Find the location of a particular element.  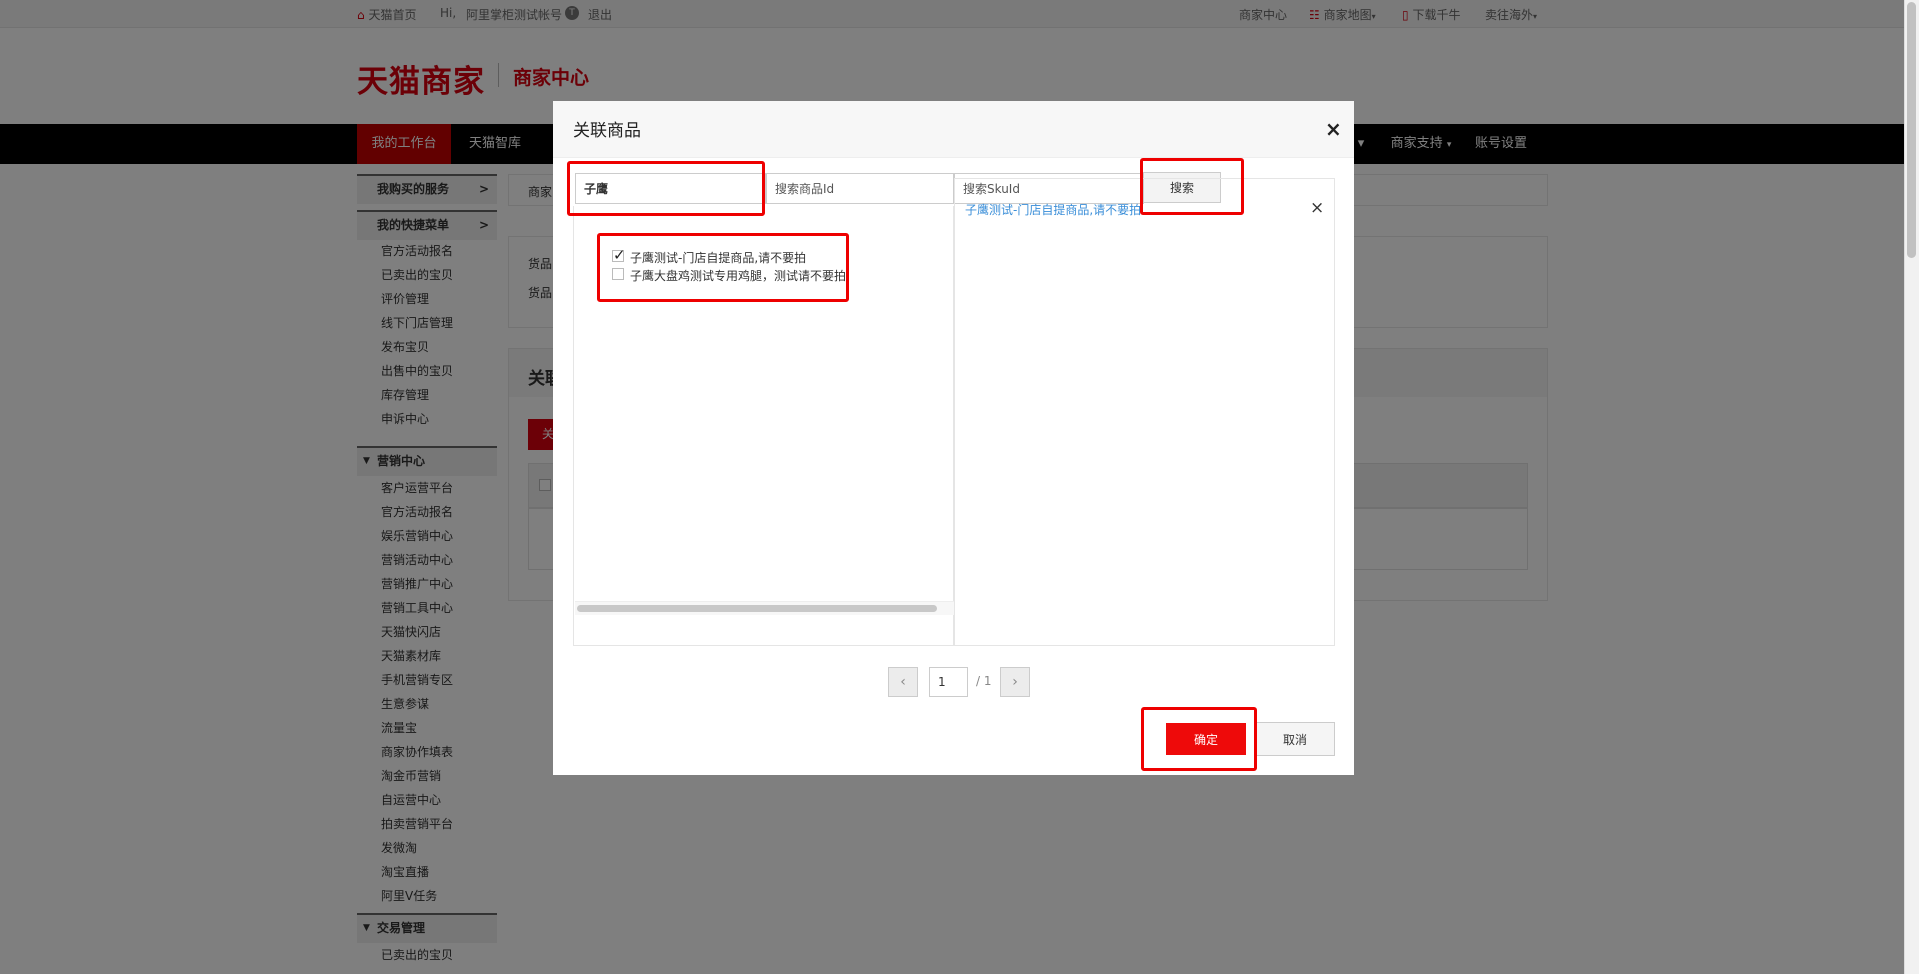

chevron-left-icon: ‹ is located at coordinates (903, 682).